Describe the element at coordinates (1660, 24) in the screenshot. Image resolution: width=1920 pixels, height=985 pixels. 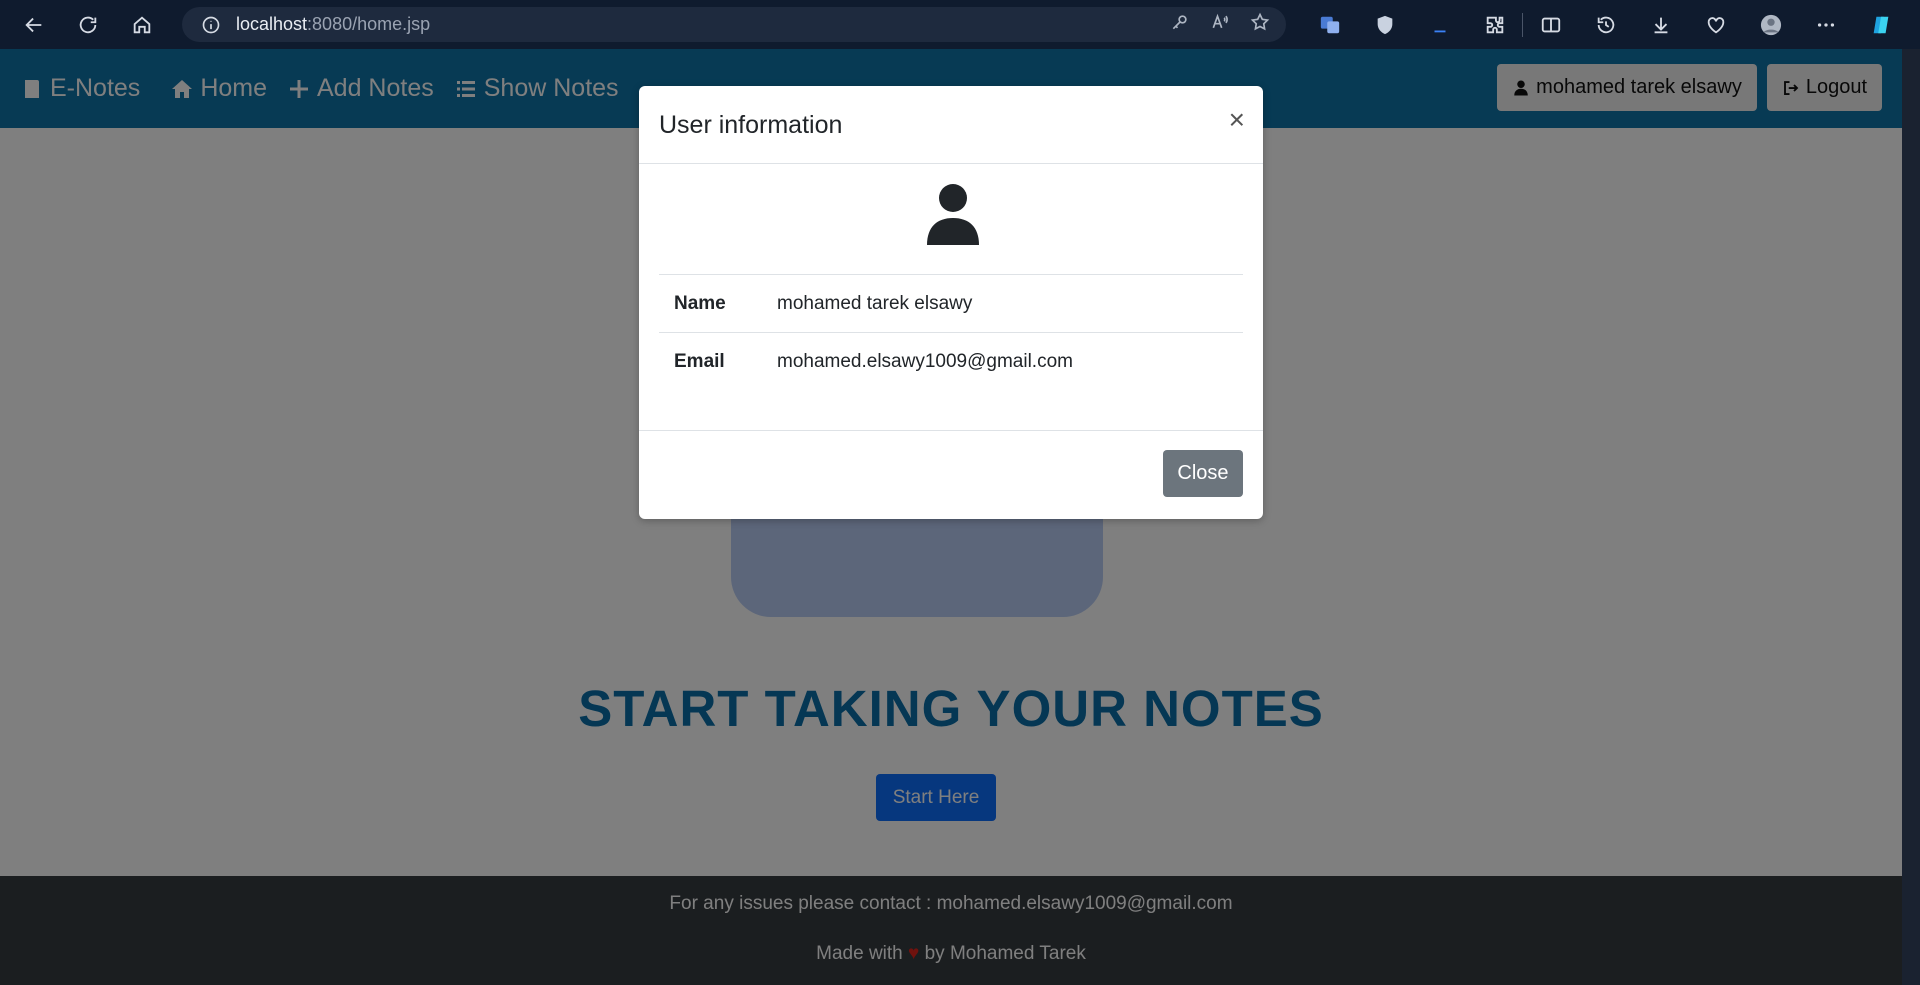
I see `downloads-icon` at that location.